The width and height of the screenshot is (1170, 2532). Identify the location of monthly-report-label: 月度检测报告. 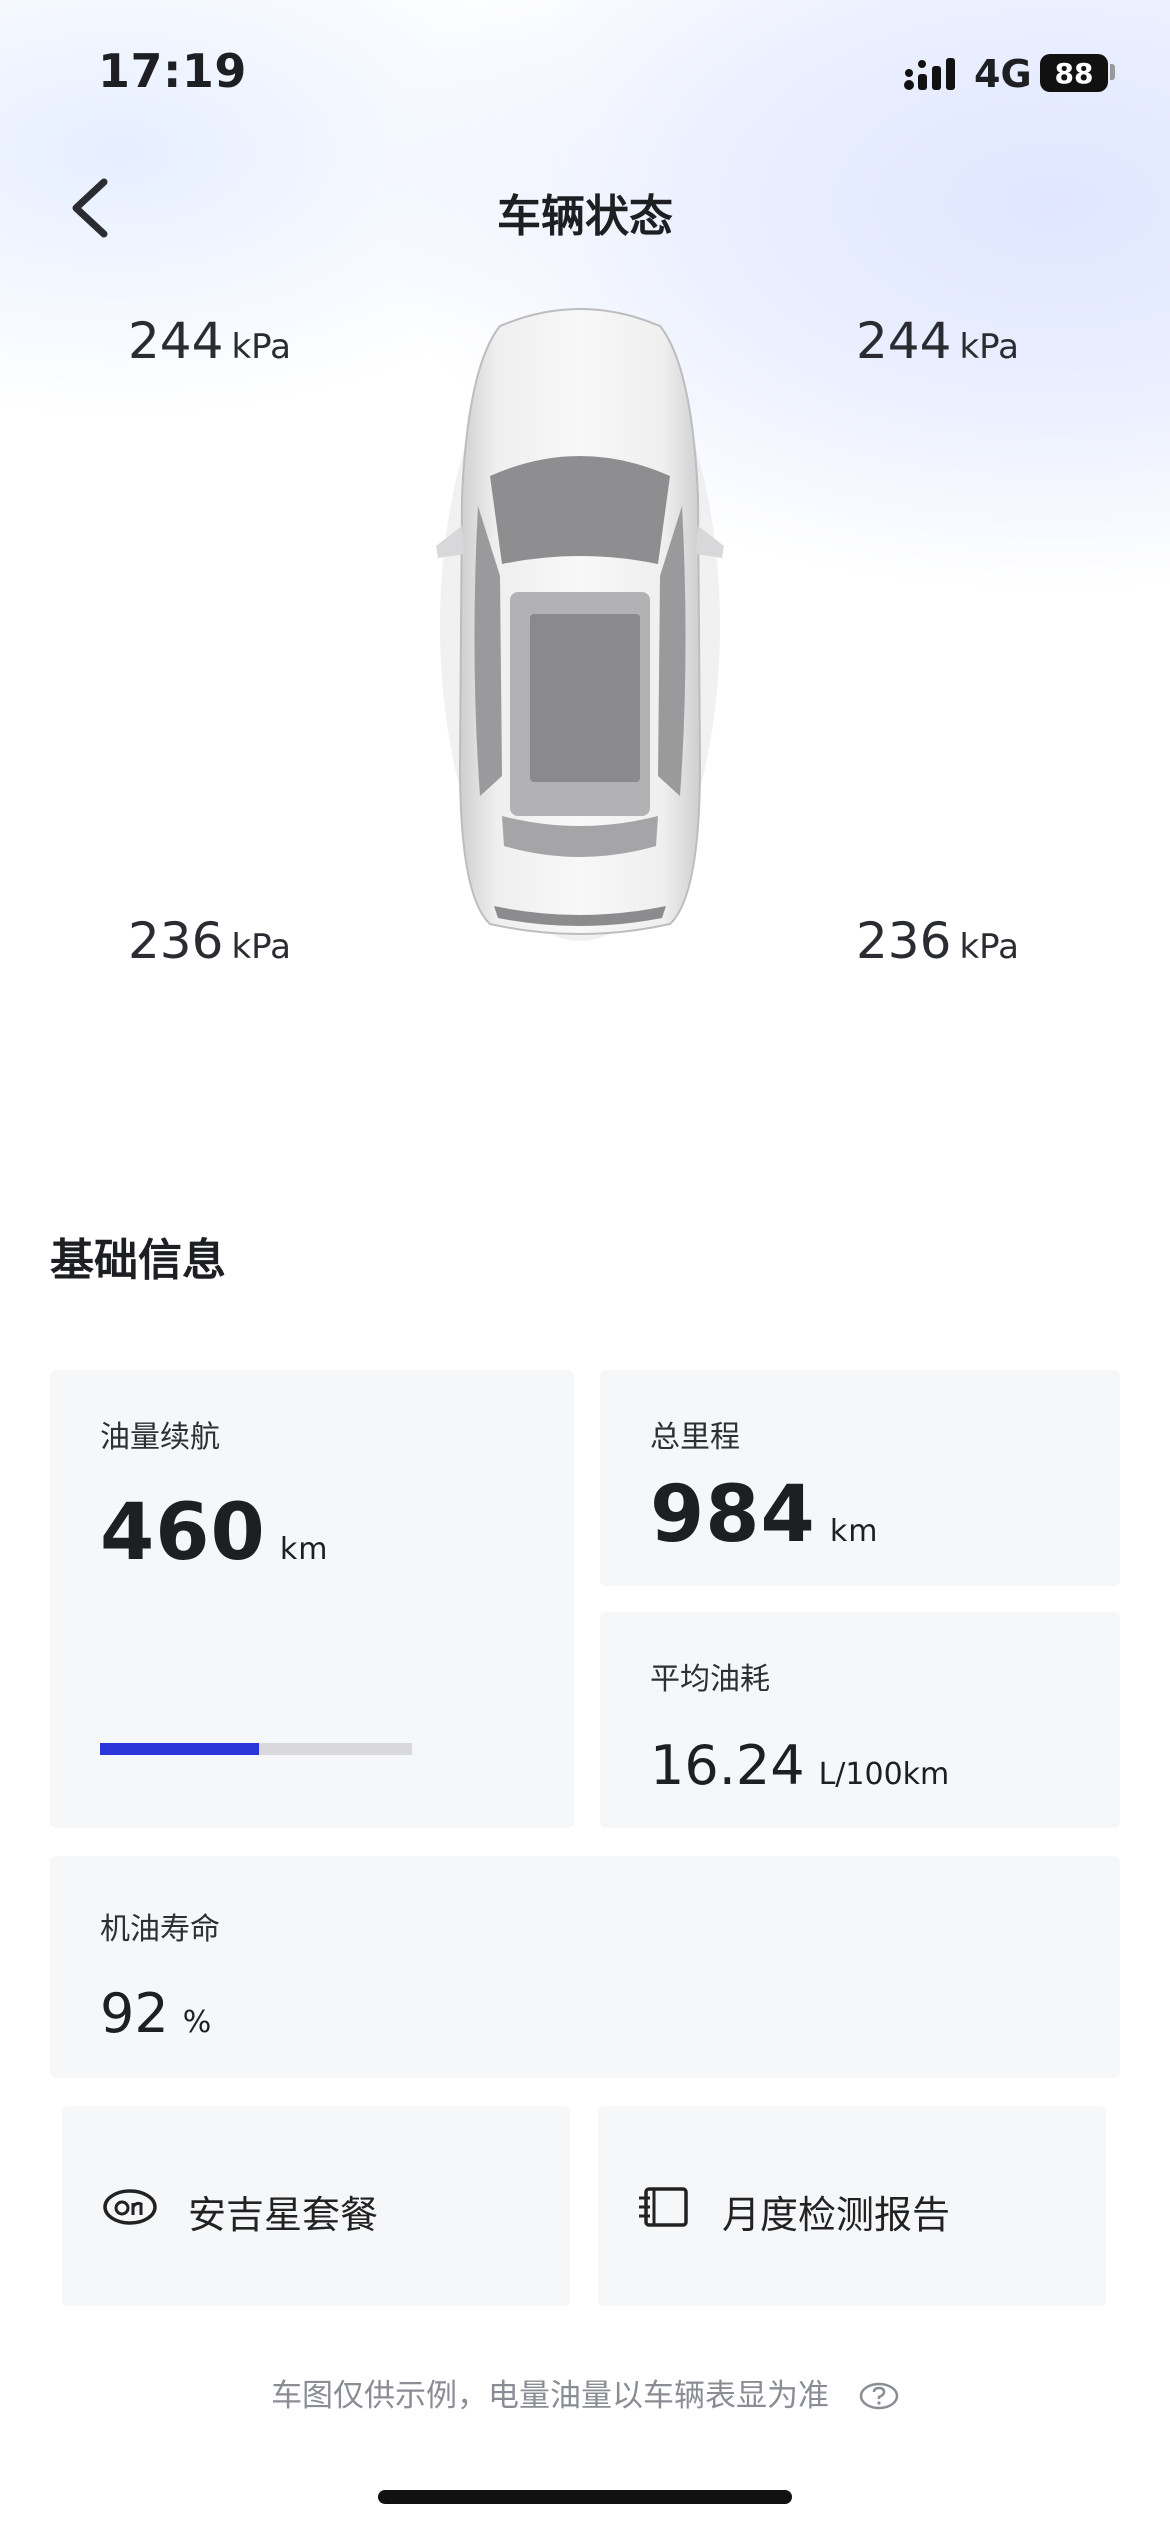
(836, 2215).